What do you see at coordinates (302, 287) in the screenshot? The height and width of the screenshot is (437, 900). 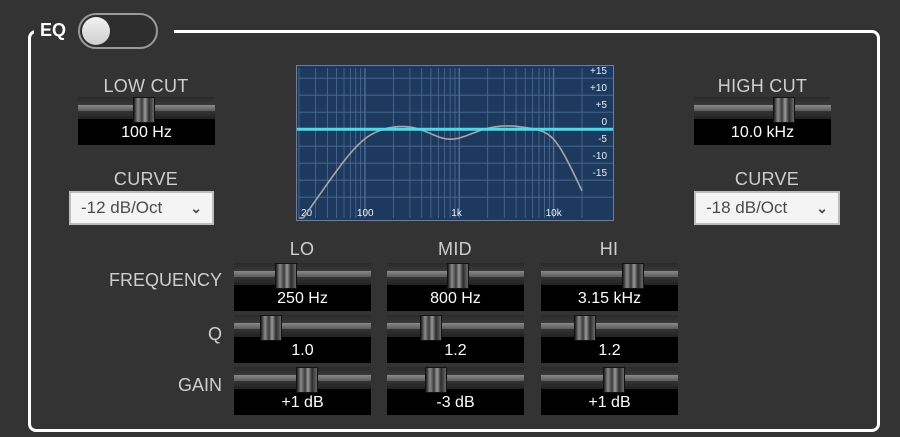 I see `lo-frequency-slider: 250 Hz` at bounding box center [302, 287].